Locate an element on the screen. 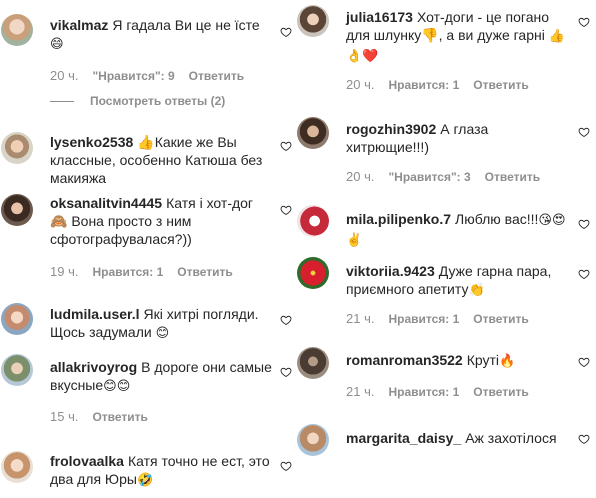 This screenshot has width=596, height=498. emoji: 😊 is located at coordinates (162, 333).